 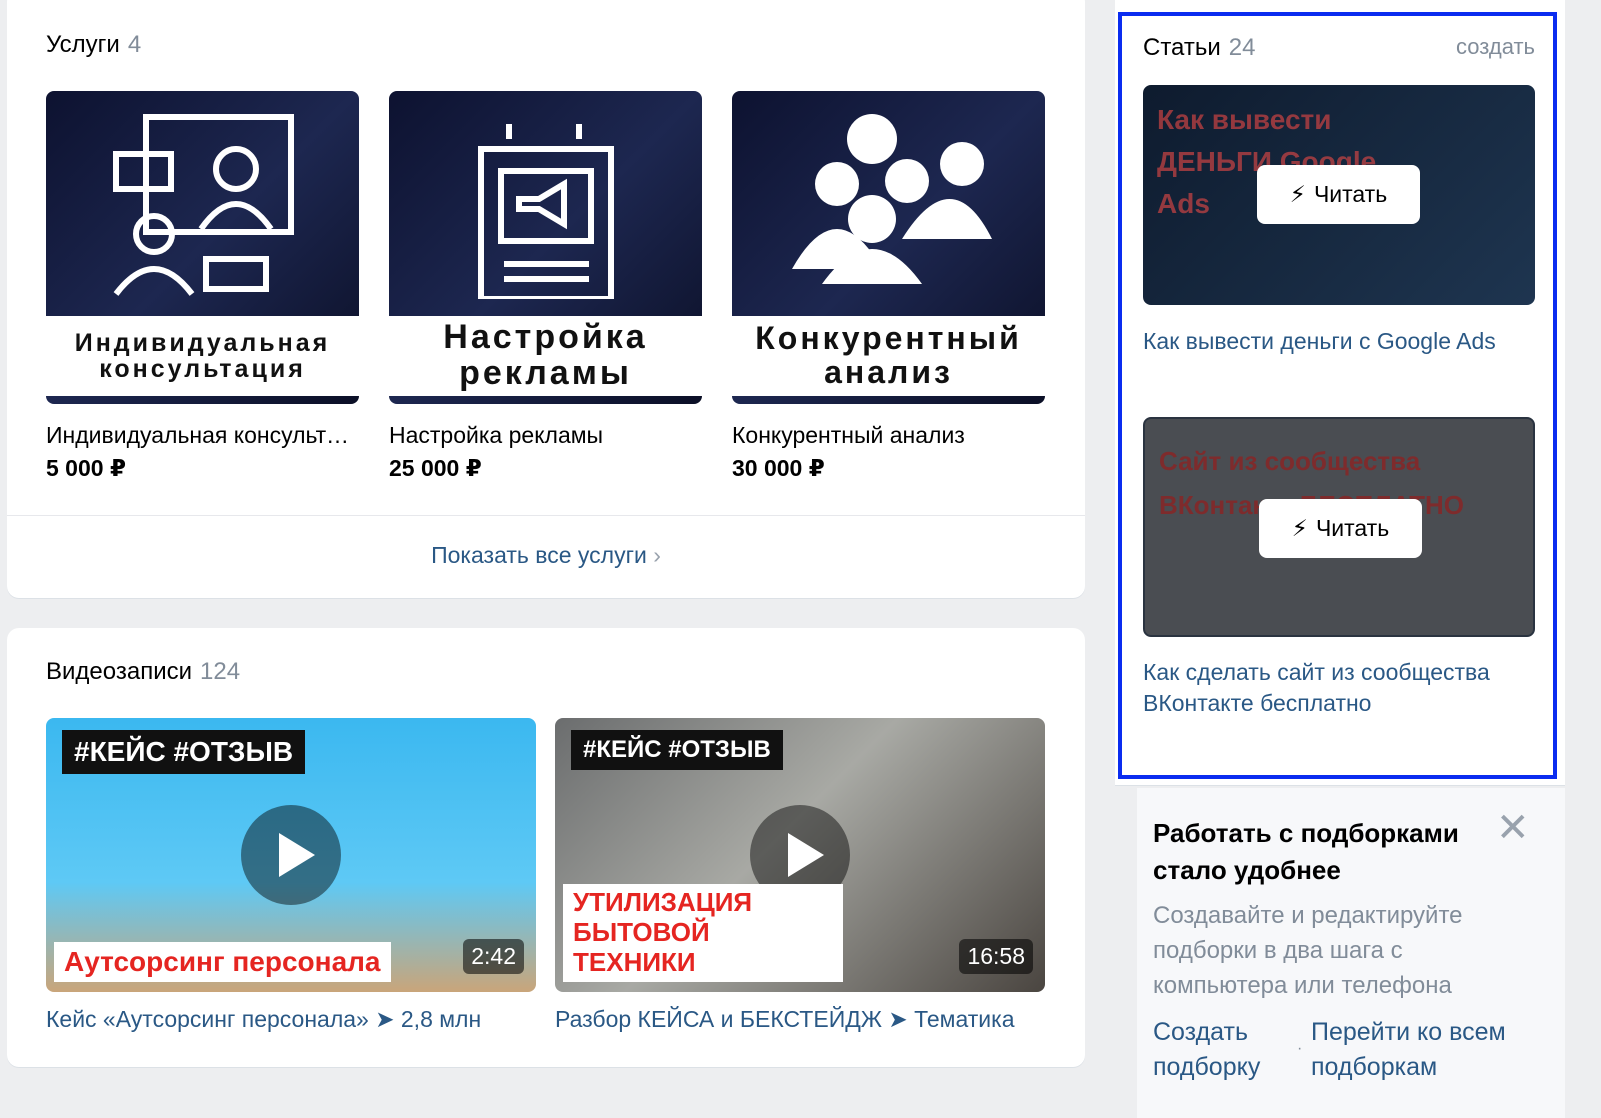 I want to click on service-banner: Индивидуальная консультация, so click(x=202, y=356).